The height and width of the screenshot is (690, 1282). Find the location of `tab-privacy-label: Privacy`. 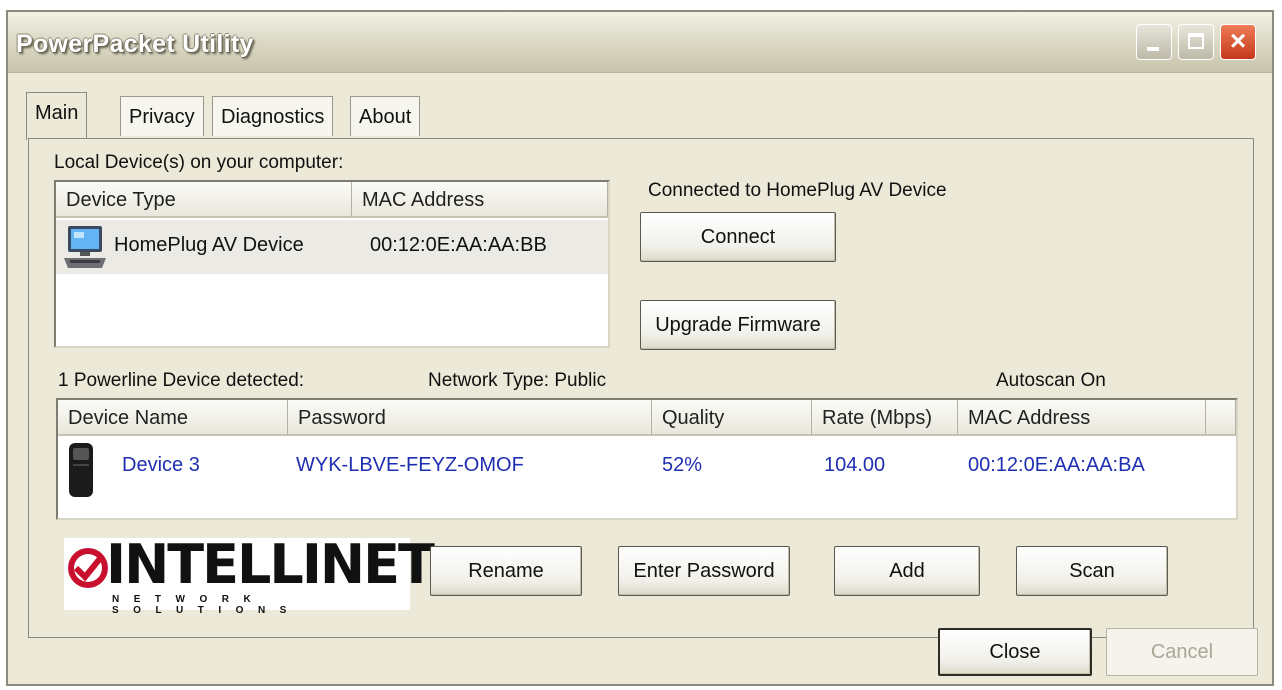

tab-privacy-label: Privacy is located at coordinates (162, 117).